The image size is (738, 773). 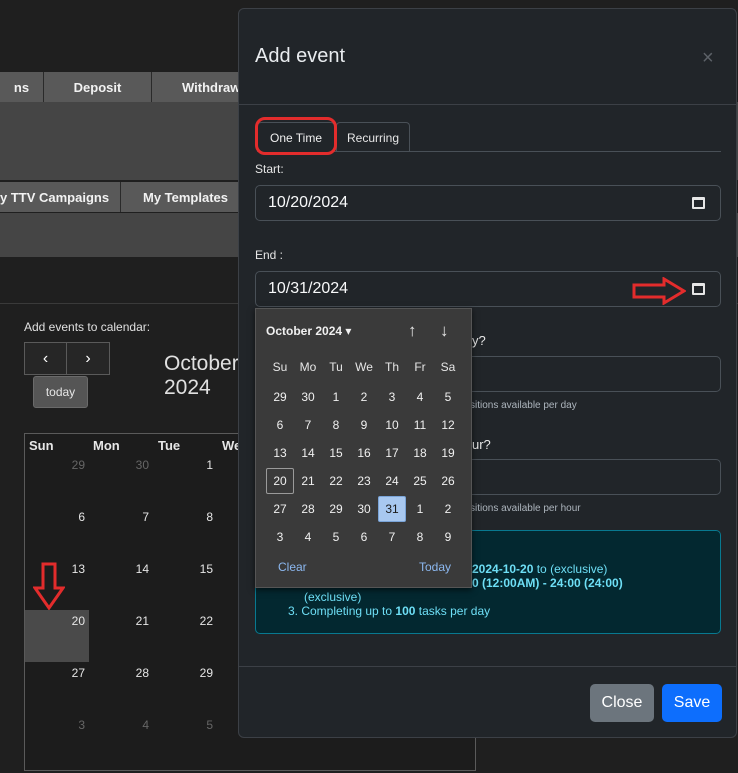 What do you see at coordinates (117, 725) in the screenshot?
I see `calendar-day-cell: 4` at bounding box center [117, 725].